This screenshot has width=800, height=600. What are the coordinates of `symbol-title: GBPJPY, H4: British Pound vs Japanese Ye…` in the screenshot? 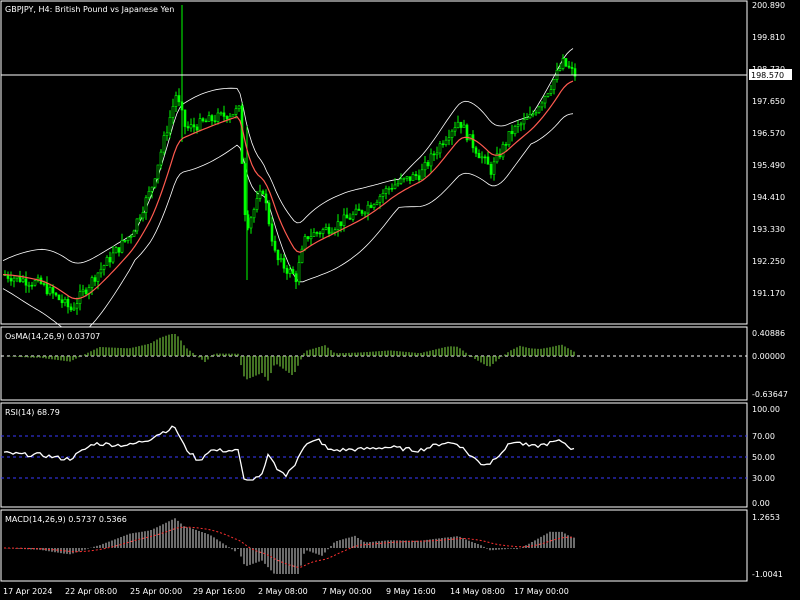 It's located at (89, 9).